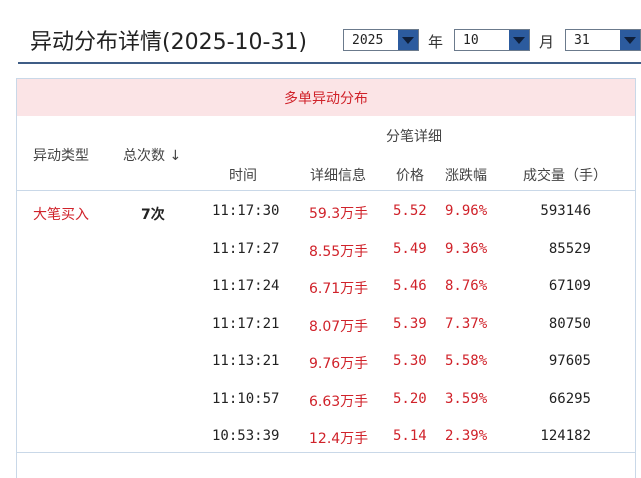 Image resolution: width=641 pixels, height=478 pixels. I want to click on row-time: 11:17:27, so click(246, 248).